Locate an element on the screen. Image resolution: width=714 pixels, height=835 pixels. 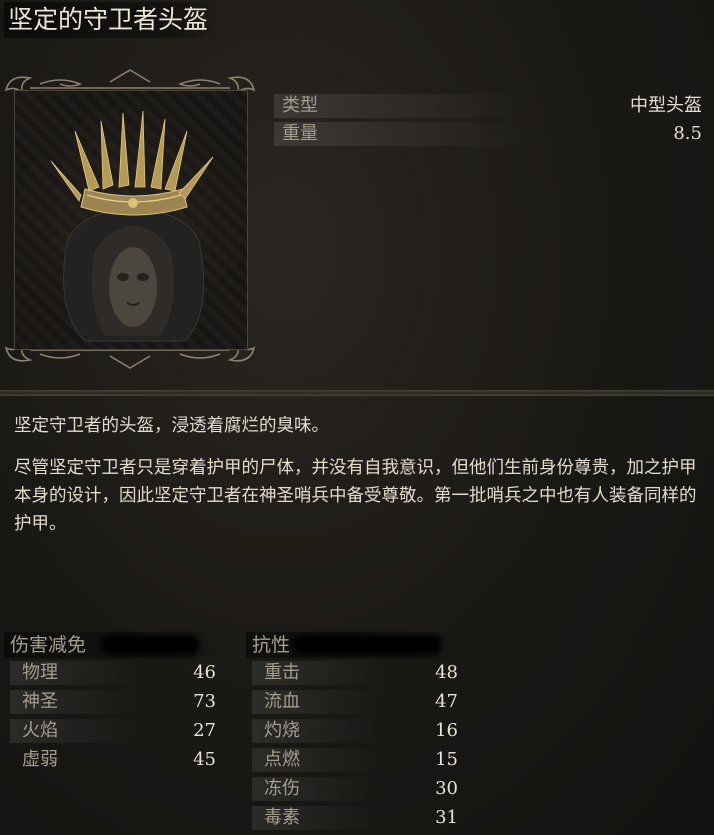
stat-row: 重击 48 is located at coordinates (361, 672).